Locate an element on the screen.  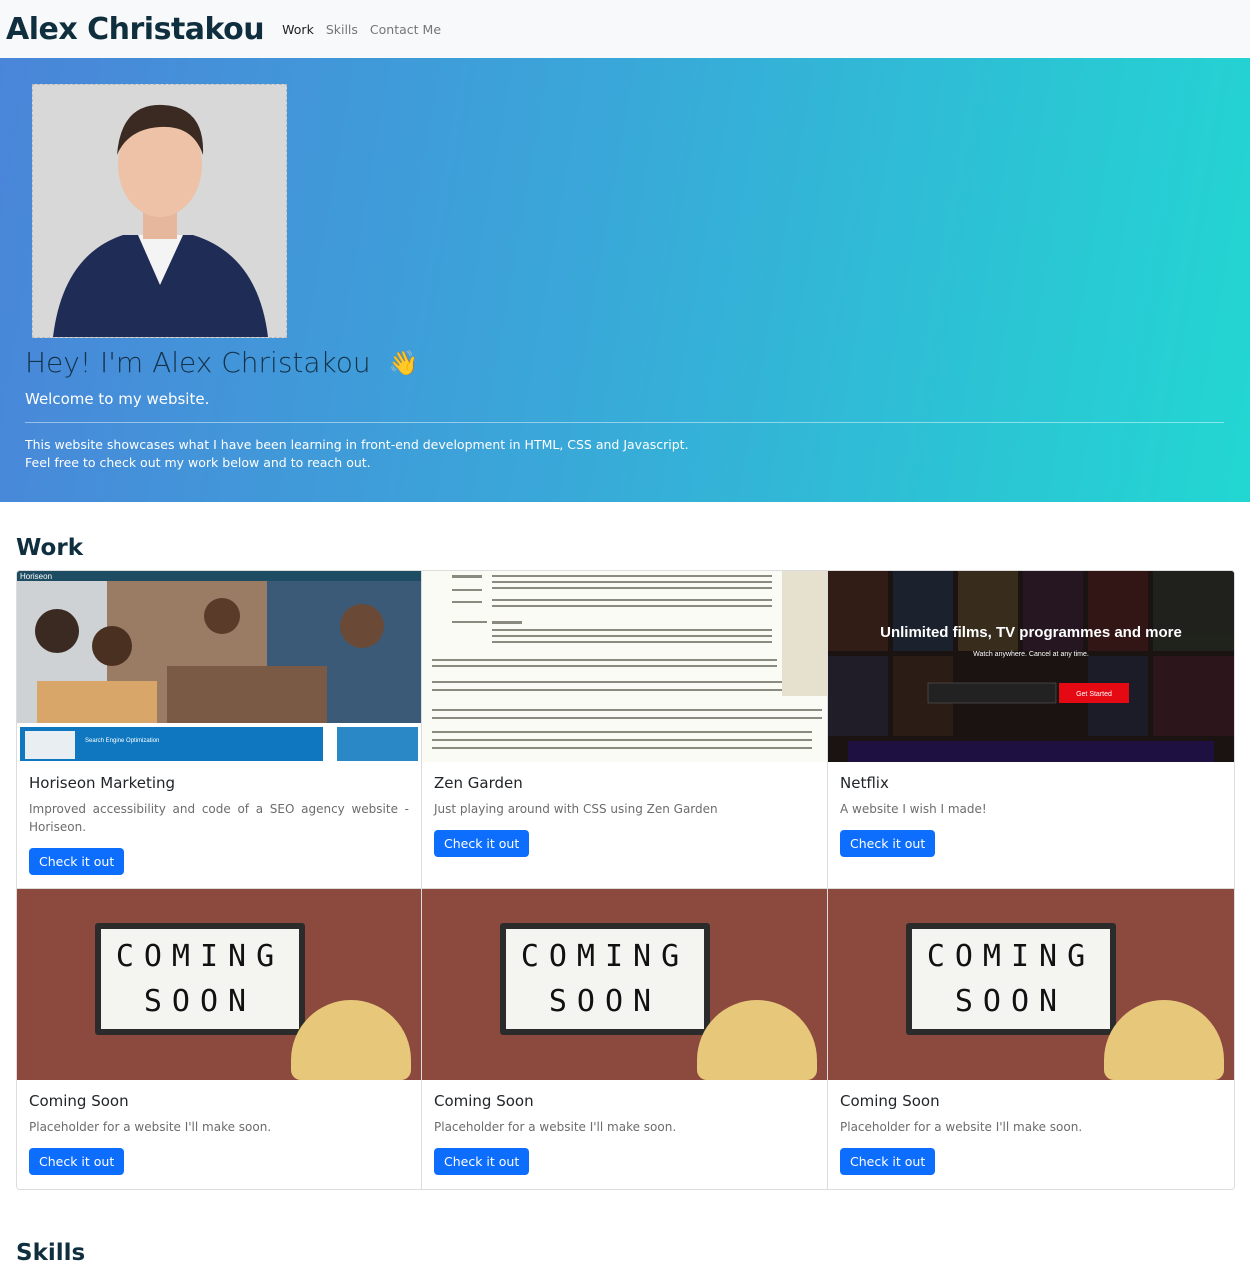
nav-link-skills: Skills is located at coordinates (342, 29).